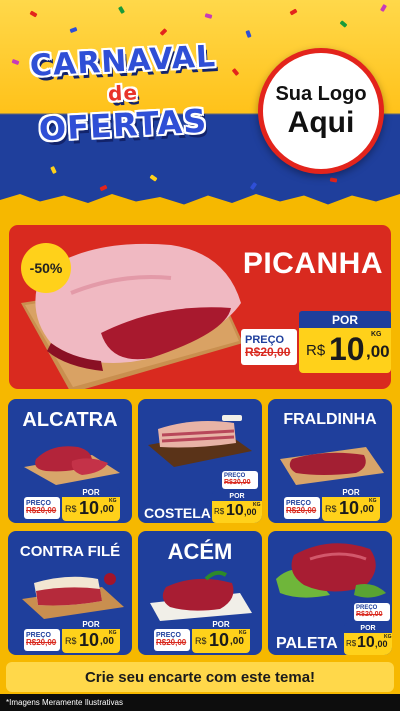 This screenshot has height=711, width=400. I want to click on product-name: COSTELA, so click(177, 513).